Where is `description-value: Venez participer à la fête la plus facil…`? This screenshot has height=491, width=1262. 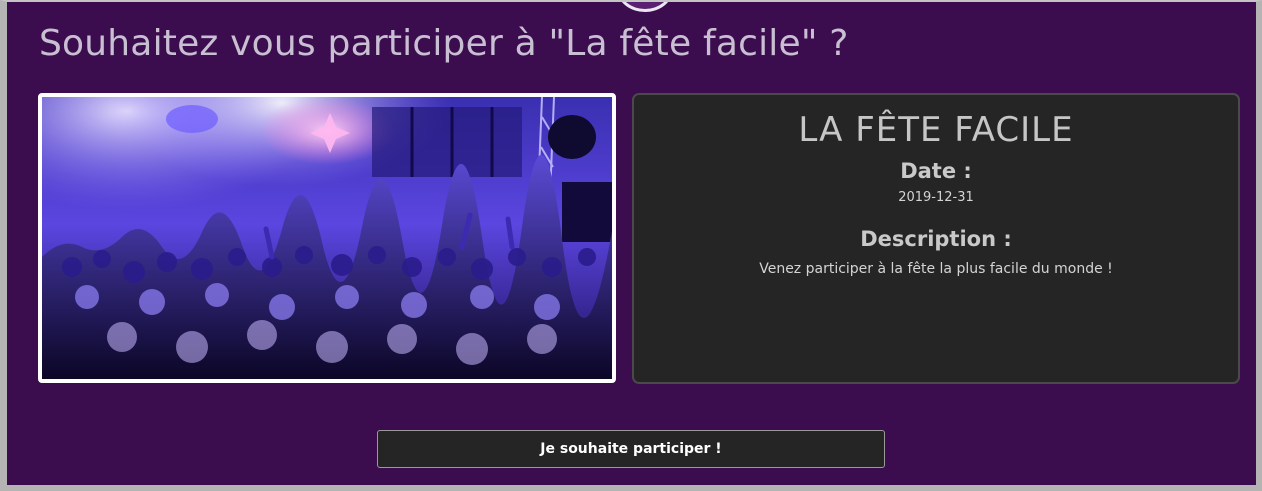
description-value: Venez participer à la fête la plus facil… is located at coordinates (936, 269).